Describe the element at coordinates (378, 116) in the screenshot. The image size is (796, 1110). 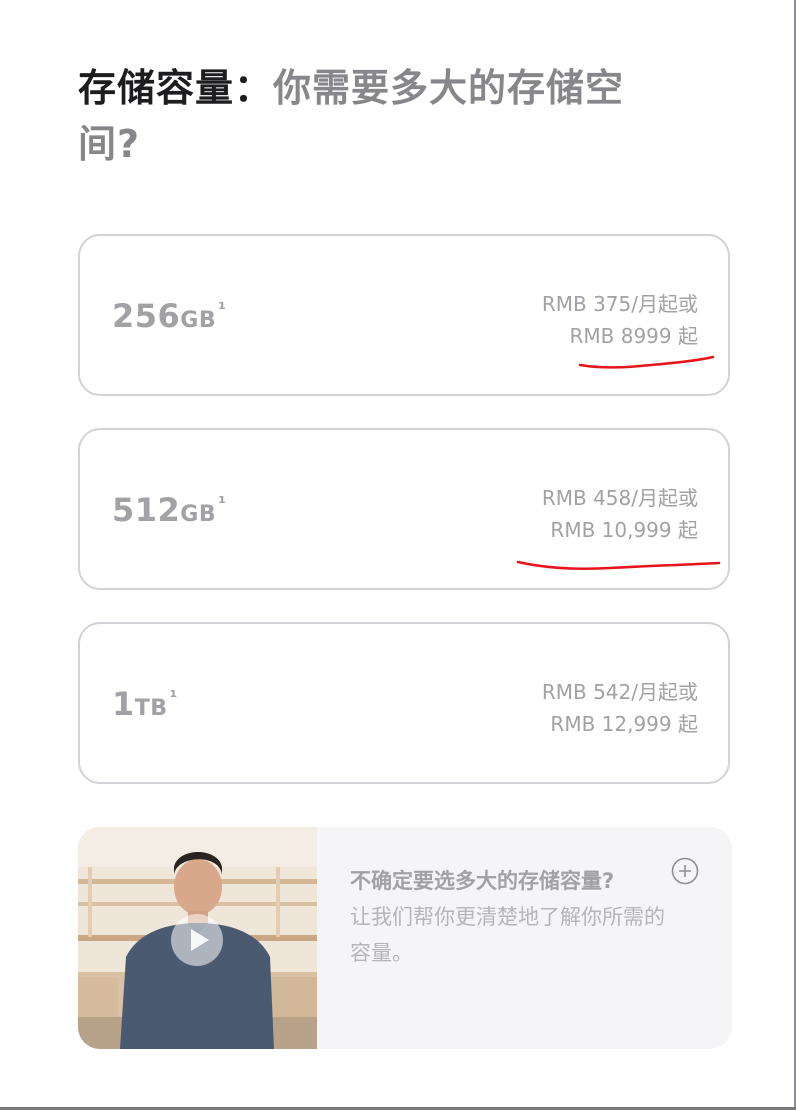
I see `page-heading: 存储容量：你需要多大的存储空间?` at that location.